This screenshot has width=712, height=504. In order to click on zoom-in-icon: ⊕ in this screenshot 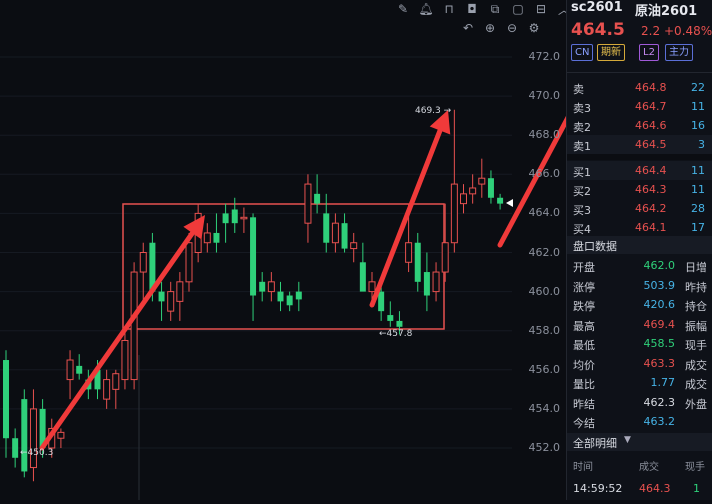, I will do `click(490, 28)`.